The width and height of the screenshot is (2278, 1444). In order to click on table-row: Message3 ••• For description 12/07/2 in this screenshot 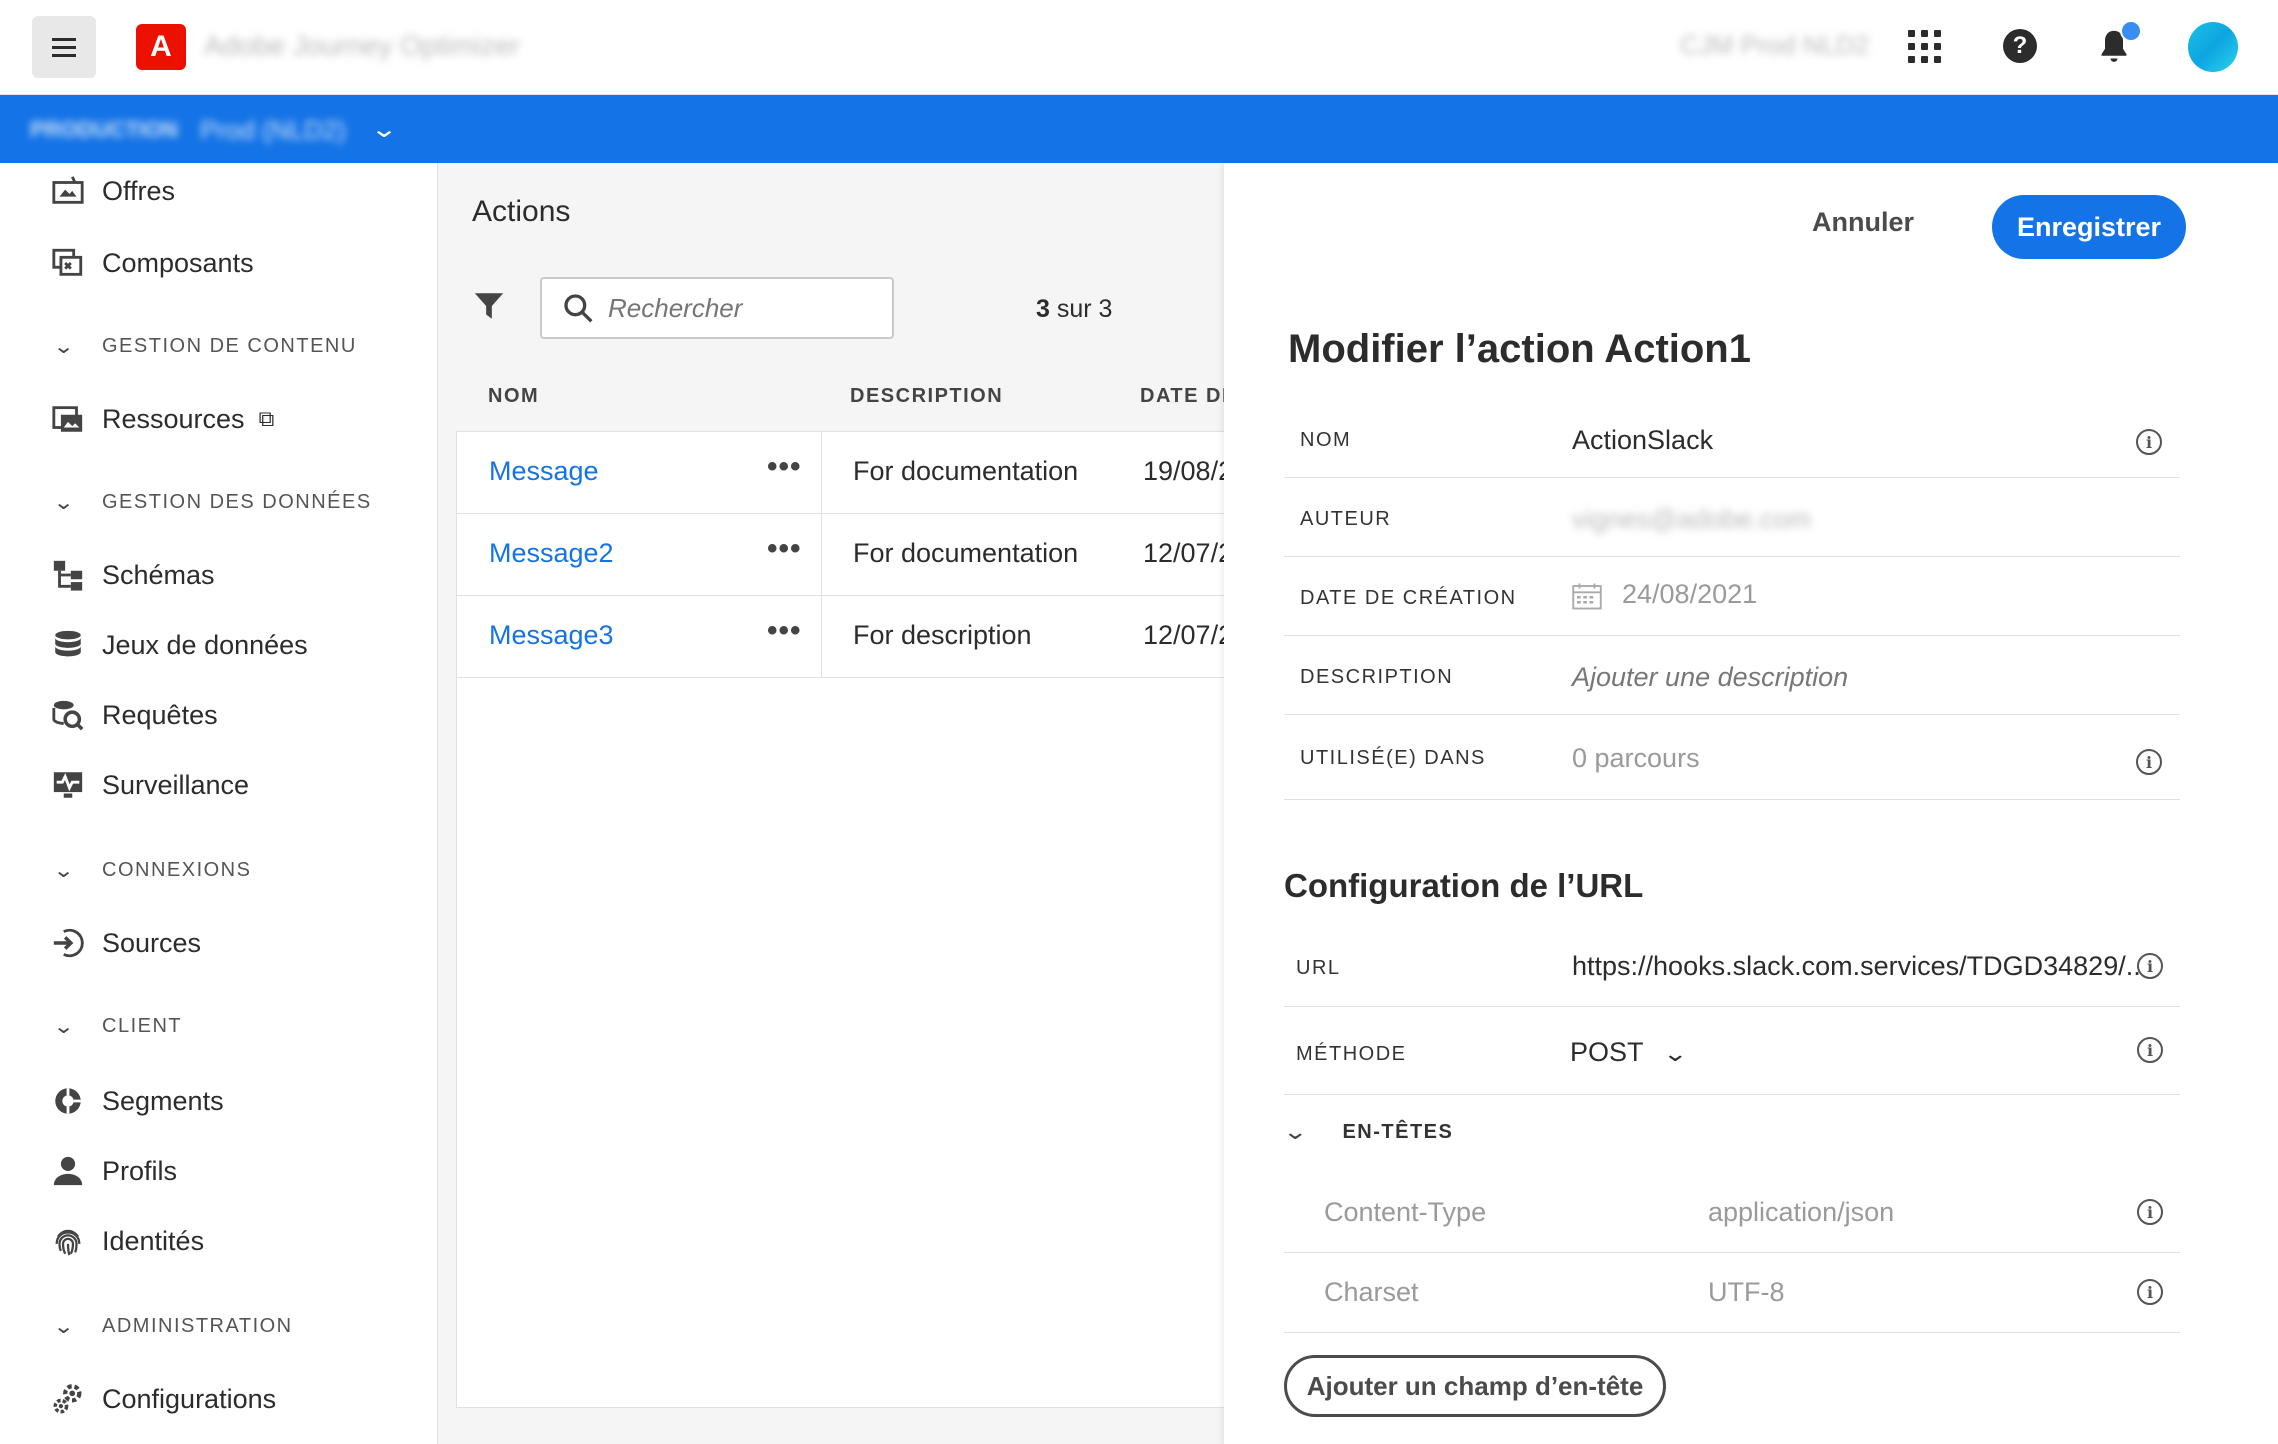, I will do `click(845, 637)`.